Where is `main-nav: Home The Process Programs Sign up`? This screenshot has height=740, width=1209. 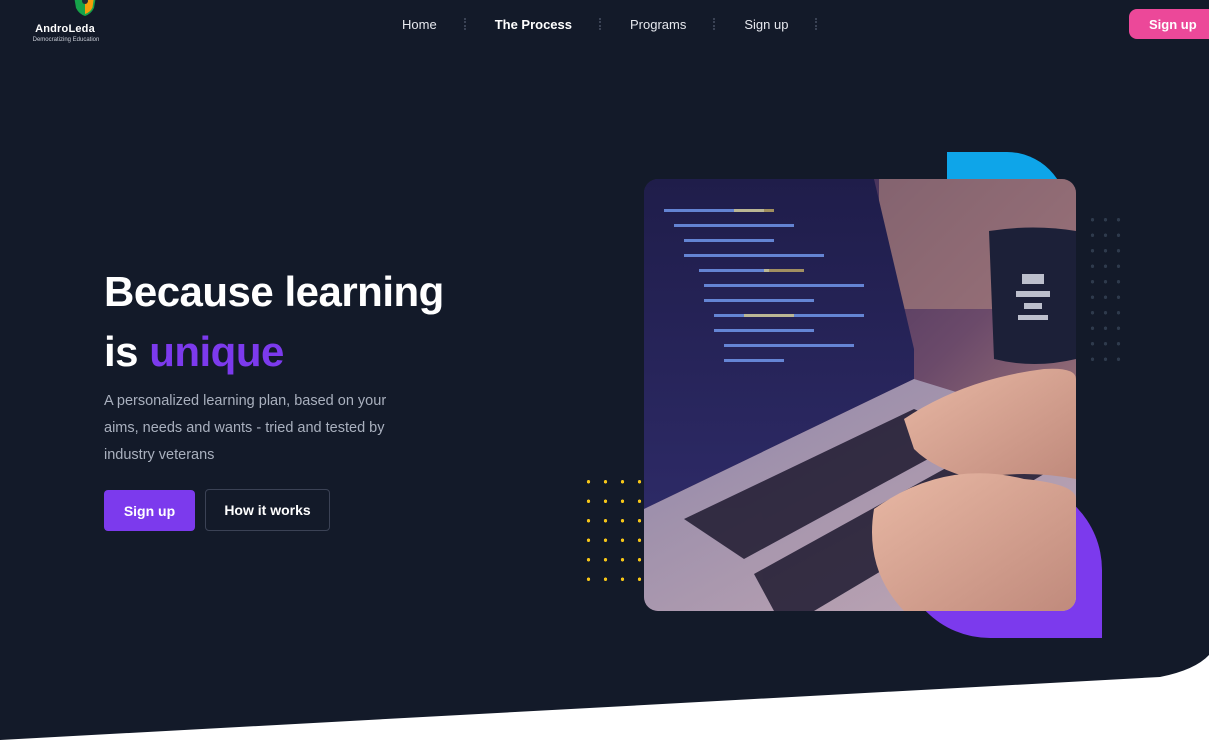 main-nav: Home The Process Programs Sign up is located at coordinates (597, 24).